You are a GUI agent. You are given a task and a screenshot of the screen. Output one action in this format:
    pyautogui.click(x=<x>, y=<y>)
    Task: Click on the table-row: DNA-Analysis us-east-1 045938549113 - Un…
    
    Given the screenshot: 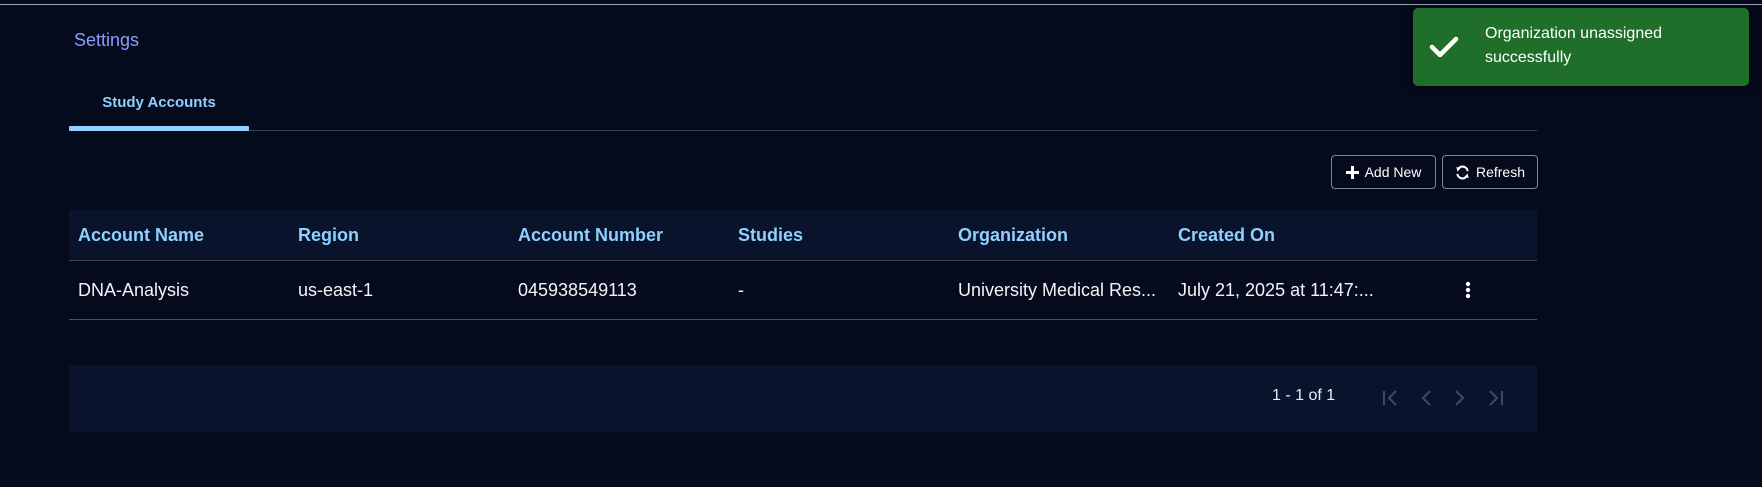 What is the action you would take?
    pyautogui.click(x=803, y=290)
    